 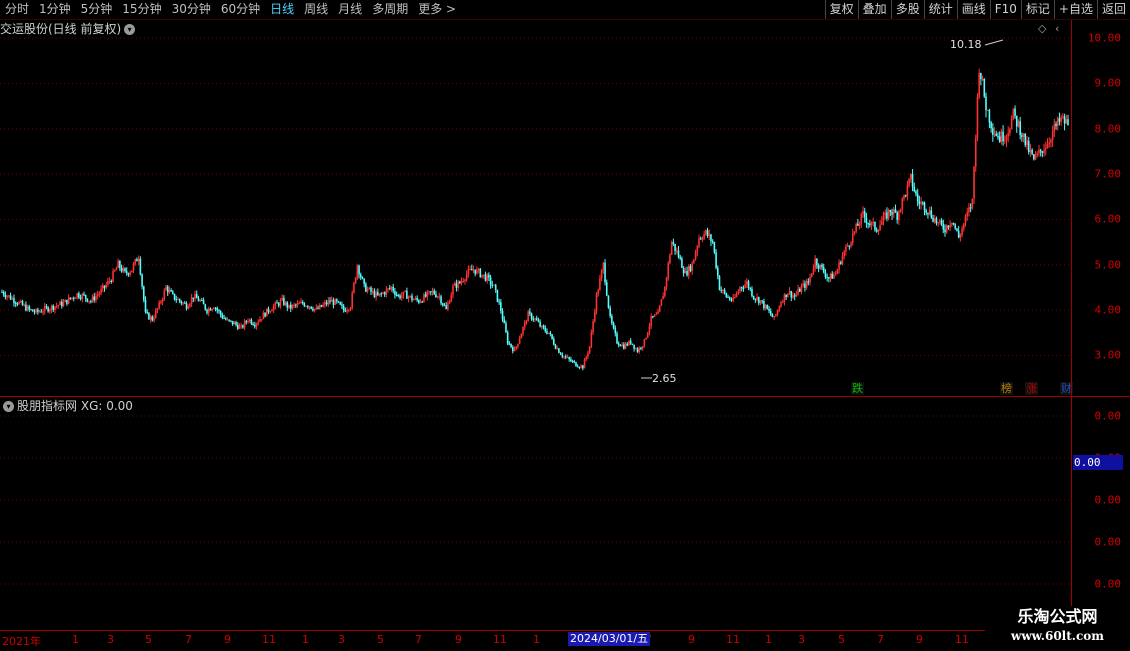 What do you see at coordinates (8, 406) in the screenshot?
I see `chevron-down-icon: ▾` at bounding box center [8, 406].